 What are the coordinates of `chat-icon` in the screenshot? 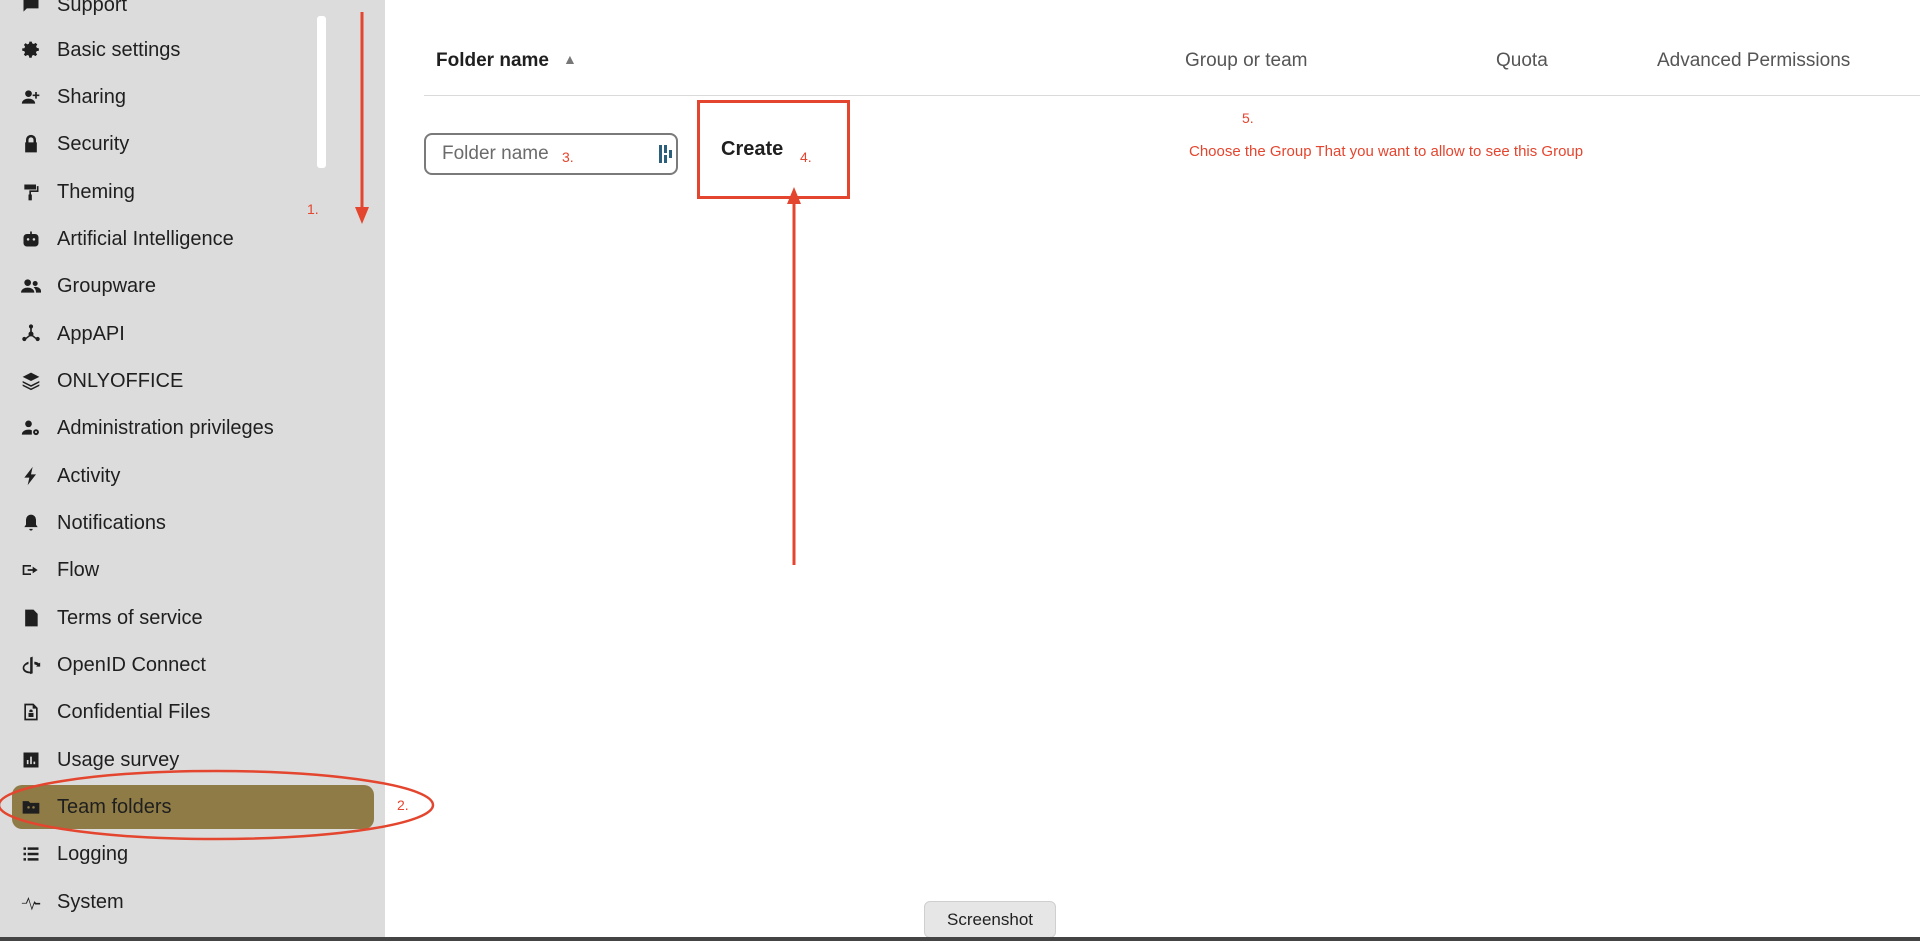 It's located at (31, 8).